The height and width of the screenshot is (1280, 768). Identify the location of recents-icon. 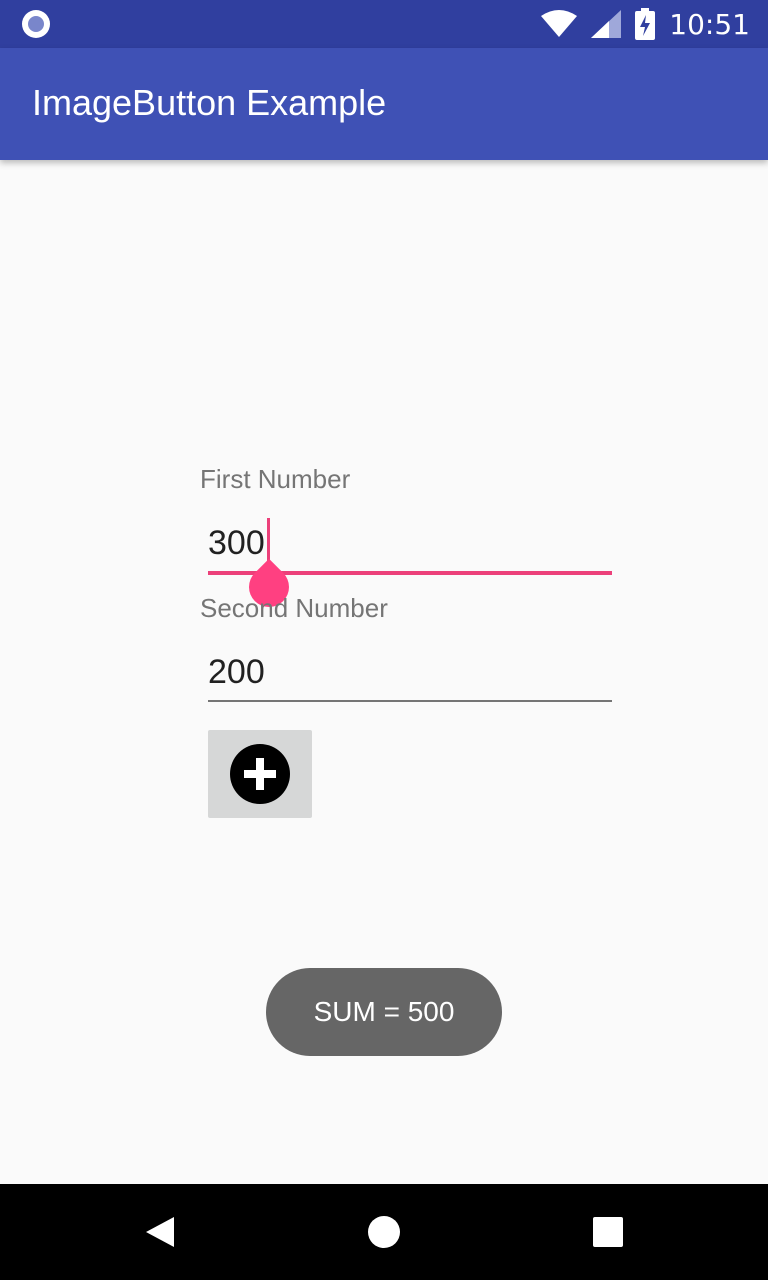
(608, 1232).